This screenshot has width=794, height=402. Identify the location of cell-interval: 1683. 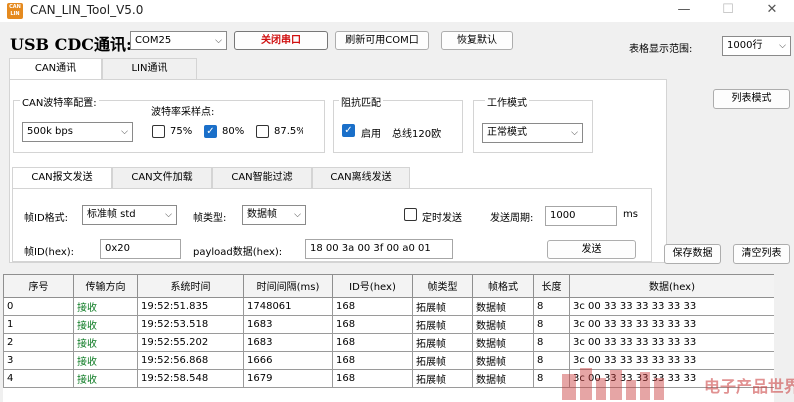
(288, 324).